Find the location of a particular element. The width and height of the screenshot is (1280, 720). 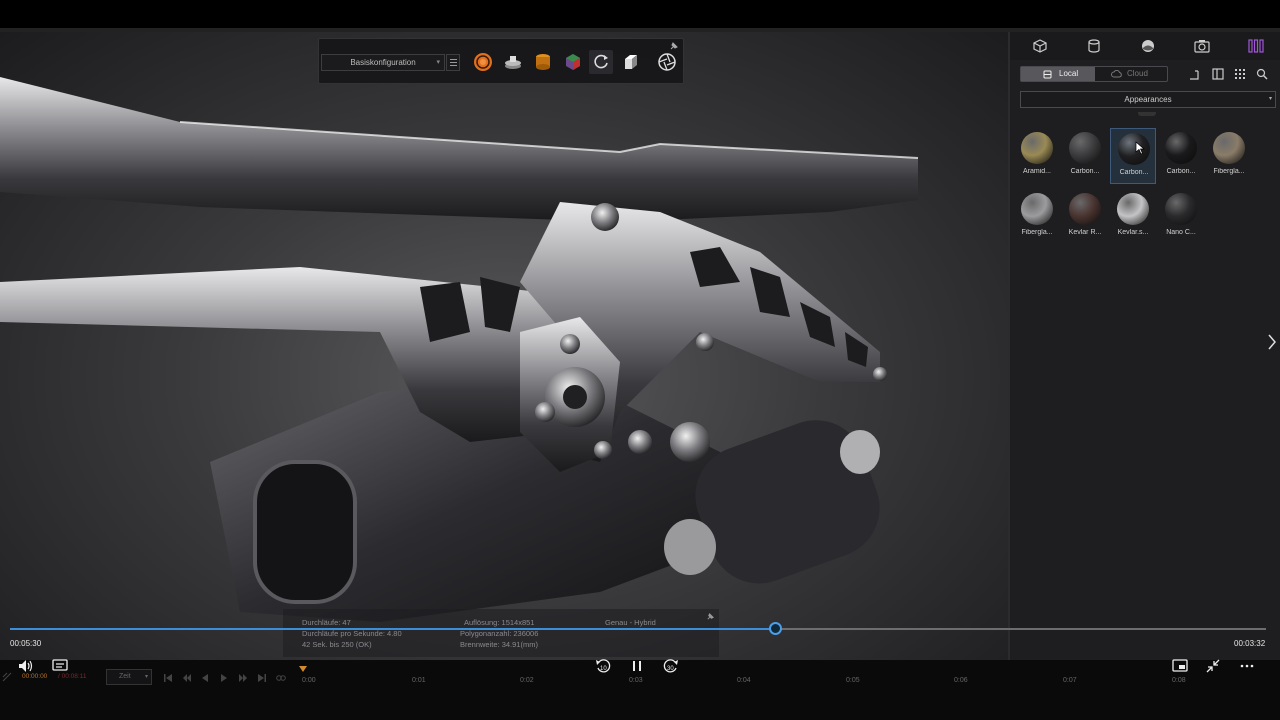

volume-icon is located at coordinates (26, 666).